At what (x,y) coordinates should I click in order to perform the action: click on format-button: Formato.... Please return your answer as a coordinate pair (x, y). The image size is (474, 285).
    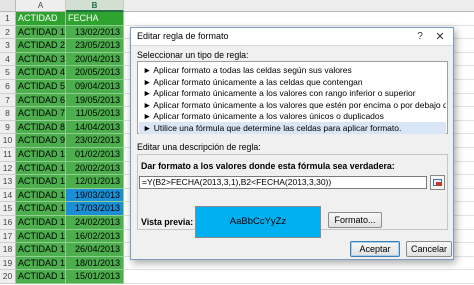
    Looking at the image, I should click on (355, 220).